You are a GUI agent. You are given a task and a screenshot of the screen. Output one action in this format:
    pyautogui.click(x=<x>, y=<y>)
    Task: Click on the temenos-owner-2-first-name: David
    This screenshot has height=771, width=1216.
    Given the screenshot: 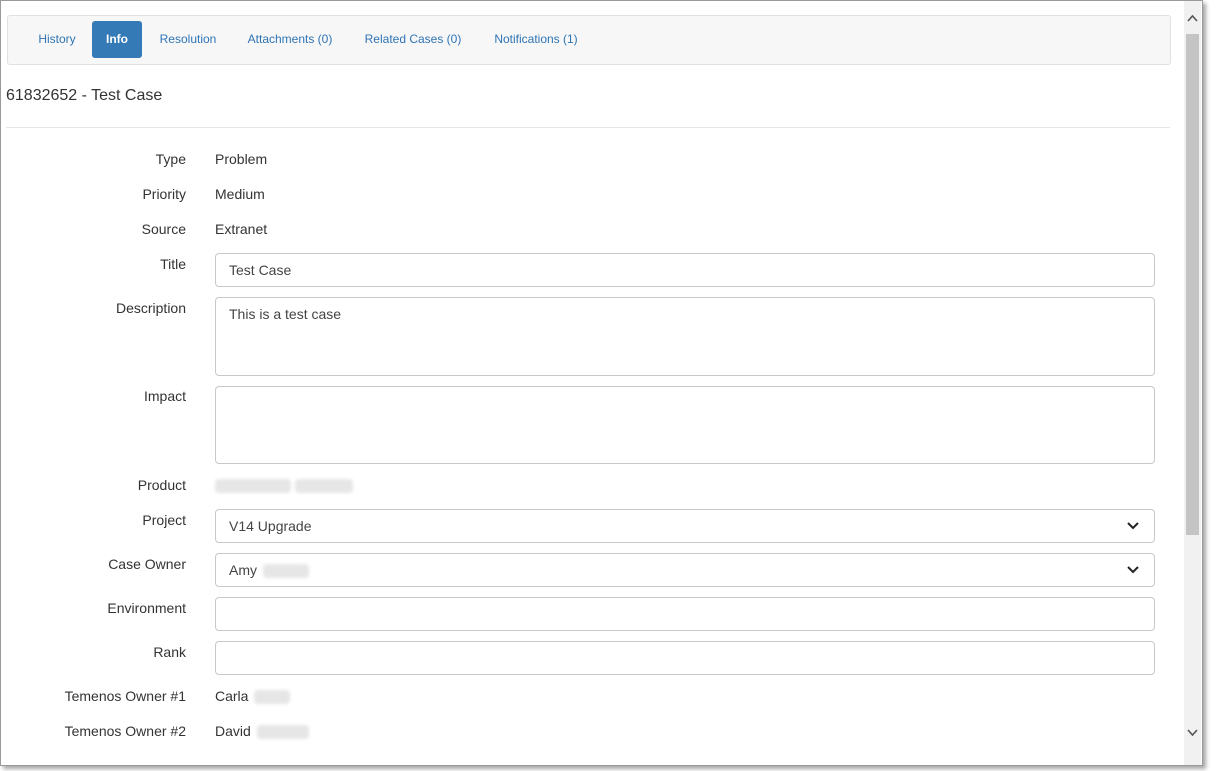 What is the action you would take?
    pyautogui.click(x=233, y=731)
    